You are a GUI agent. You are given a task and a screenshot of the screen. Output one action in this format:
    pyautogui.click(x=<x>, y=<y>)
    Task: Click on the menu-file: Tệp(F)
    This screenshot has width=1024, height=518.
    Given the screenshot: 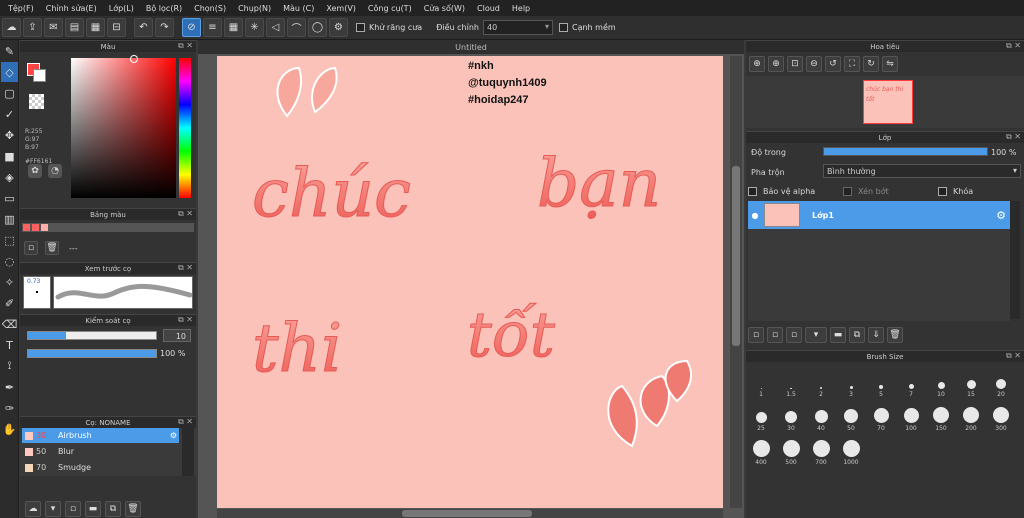 What is the action you would take?
    pyautogui.click(x=21, y=8)
    